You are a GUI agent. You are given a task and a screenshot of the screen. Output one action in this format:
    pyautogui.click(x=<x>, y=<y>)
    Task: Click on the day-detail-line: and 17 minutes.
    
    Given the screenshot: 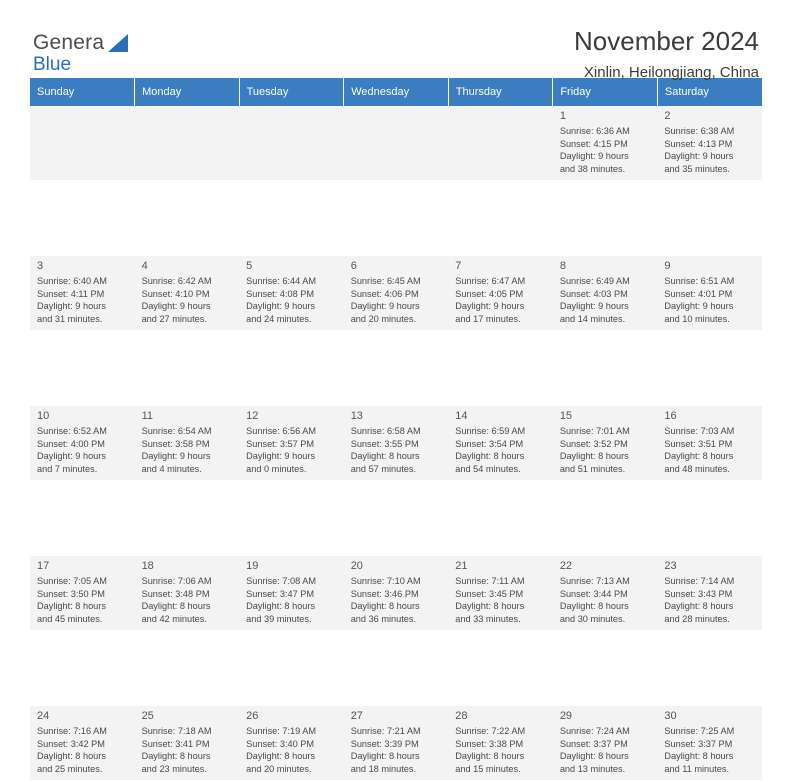 What is the action you would take?
    pyautogui.click(x=488, y=318)
    